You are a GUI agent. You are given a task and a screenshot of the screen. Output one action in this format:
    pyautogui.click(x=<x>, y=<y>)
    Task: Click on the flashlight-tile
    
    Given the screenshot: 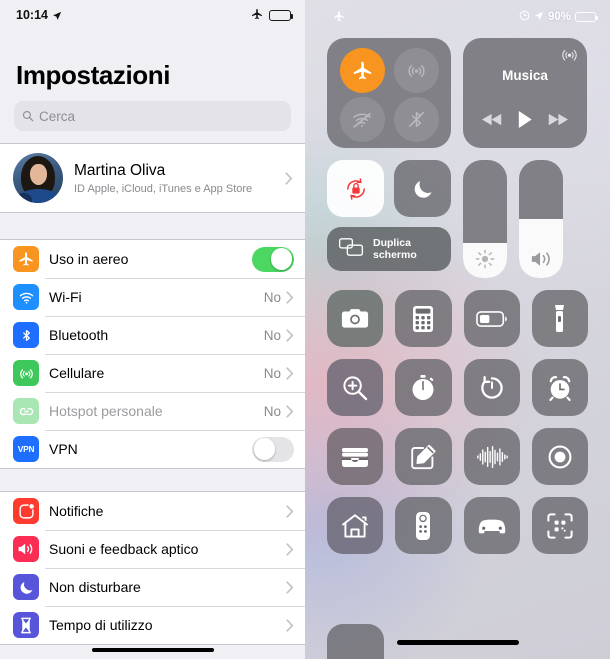 What is the action you would take?
    pyautogui.click(x=559, y=318)
    